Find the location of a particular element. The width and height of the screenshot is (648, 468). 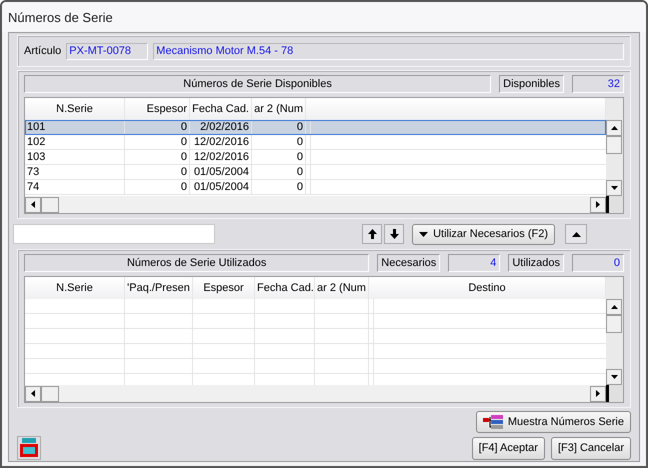

window-title: Números de Serie is located at coordinates (60, 17).